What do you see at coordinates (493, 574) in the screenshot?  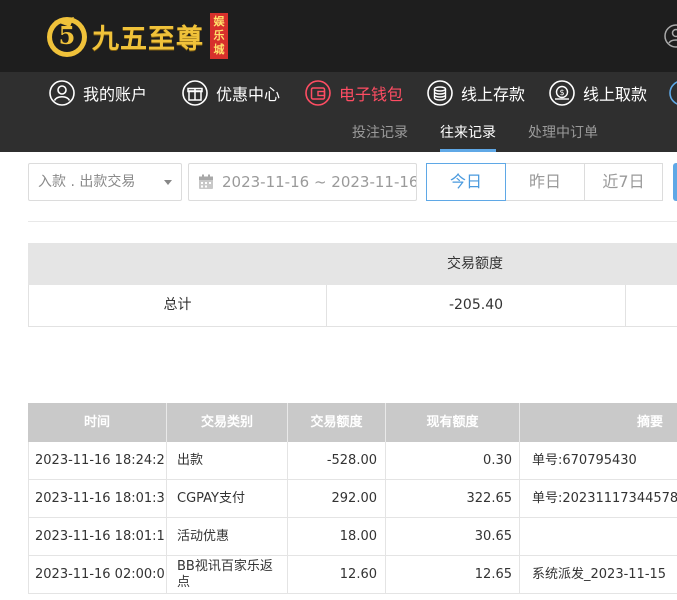 I see `cell-balance: 12.65` at bounding box center [493, 574].